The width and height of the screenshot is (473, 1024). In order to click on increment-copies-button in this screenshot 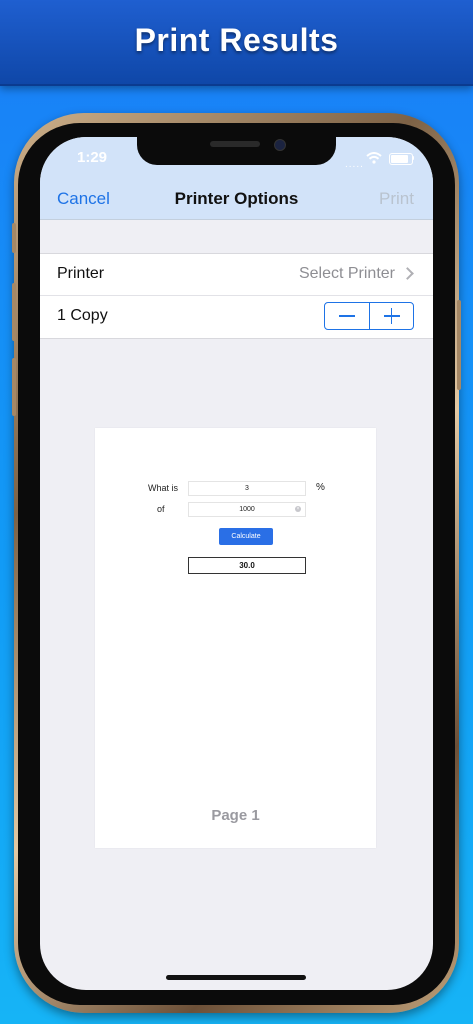, I will do `click(392, 316)`.